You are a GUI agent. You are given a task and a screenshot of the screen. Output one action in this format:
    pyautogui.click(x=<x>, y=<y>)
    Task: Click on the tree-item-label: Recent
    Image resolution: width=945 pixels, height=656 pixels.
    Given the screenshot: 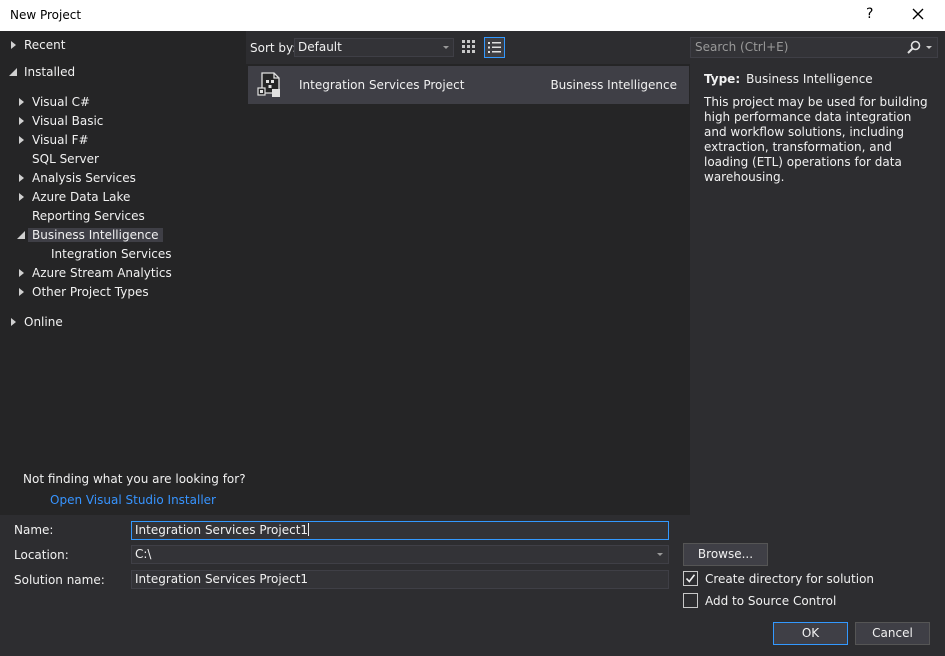 What is the action you would take?
    pyautogui.click(x=45, y=45)
    